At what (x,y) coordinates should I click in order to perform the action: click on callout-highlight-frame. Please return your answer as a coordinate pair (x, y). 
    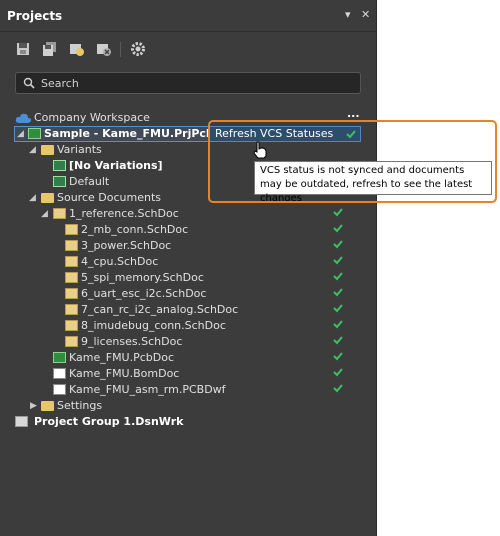
    Looking at the image, I should click on (352, 161).